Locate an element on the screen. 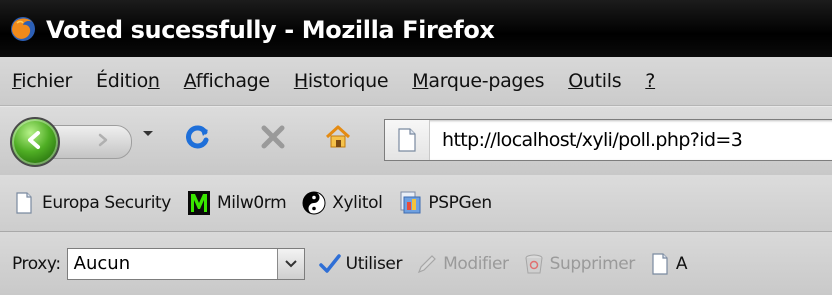  forward-button is located at coordinates (92, 142).